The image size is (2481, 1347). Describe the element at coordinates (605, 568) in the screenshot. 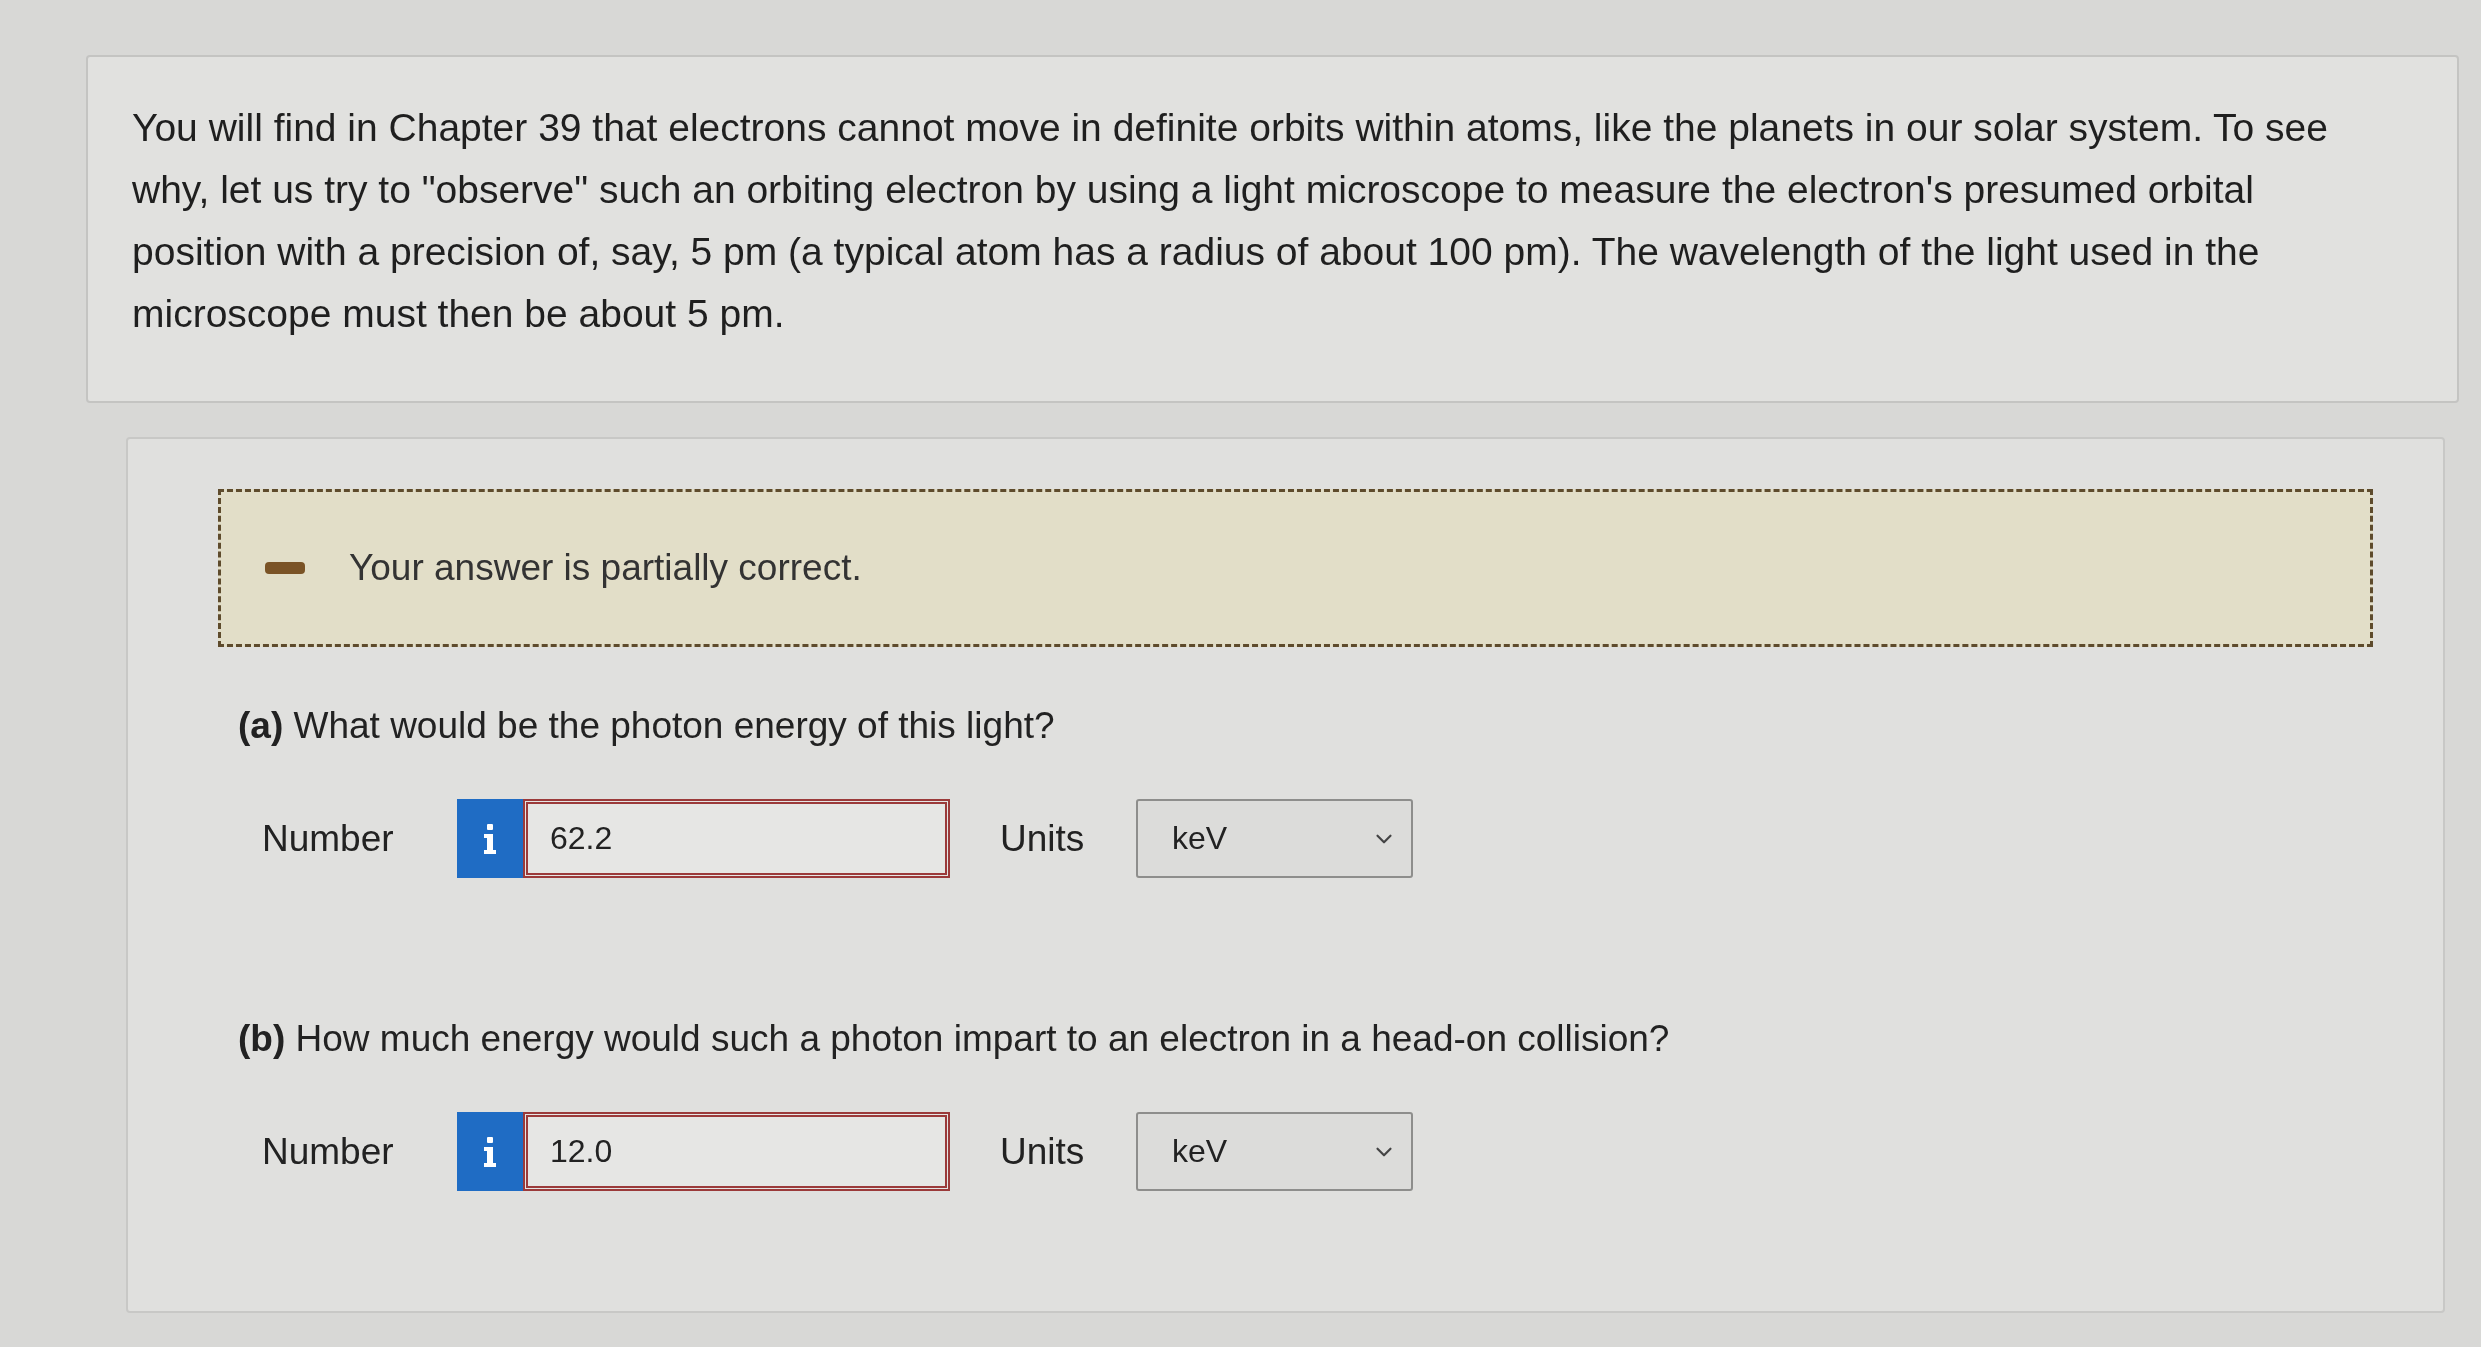

I see `feedback-message: Your answer is partially correct.` at that location.